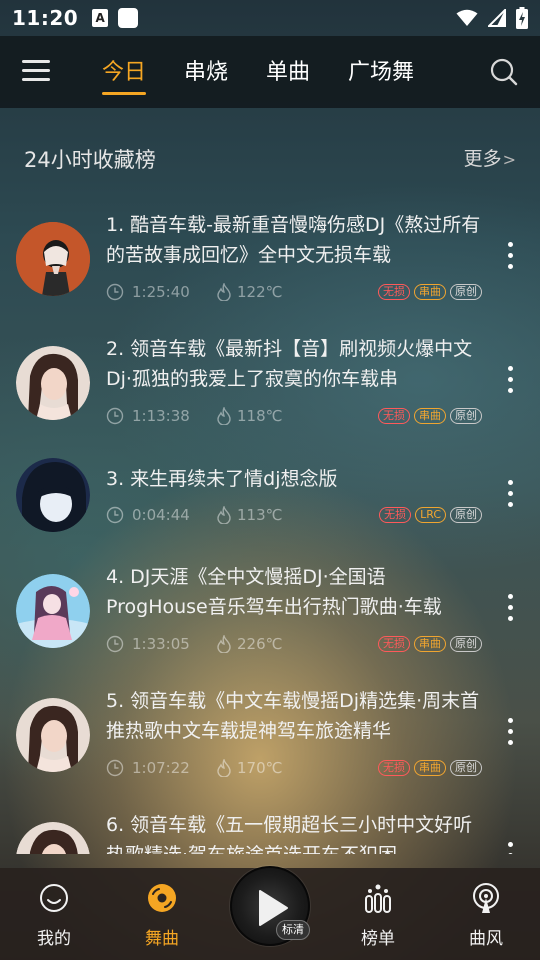 The height and width of the screenshot is (960, 540). I want to click on top-header: 今日 串烧 单曲 广场舞, so click(270, 72).